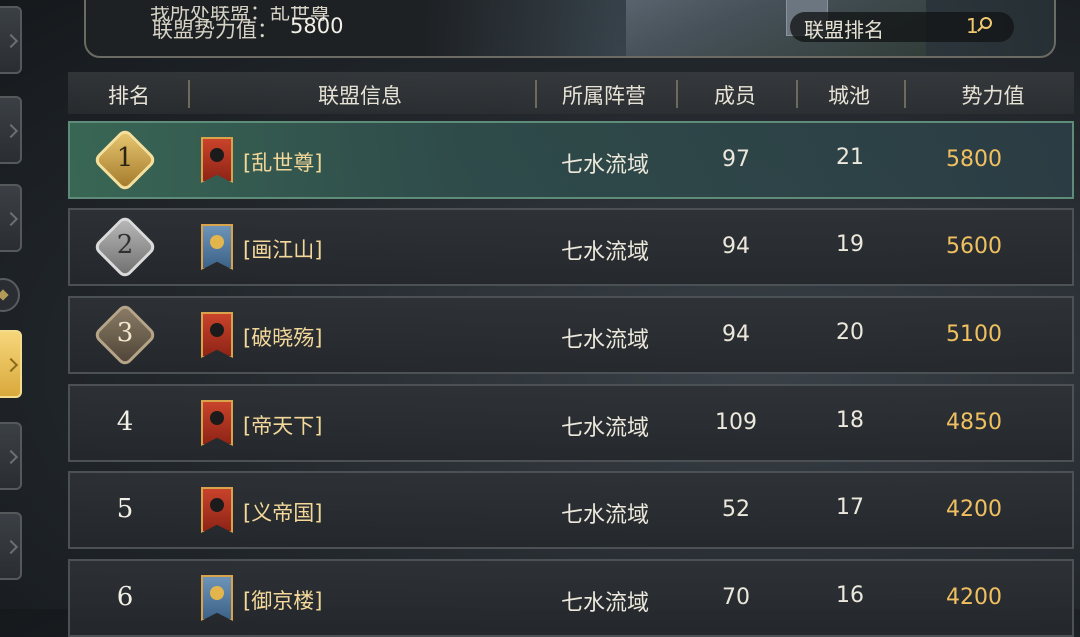 The height and width of the screenshot is (637, 1080). What do you see at coordinates (604, 96) in the screenshot?
I see `header-camp: 所属阵营` at bounding box center [604, 96].